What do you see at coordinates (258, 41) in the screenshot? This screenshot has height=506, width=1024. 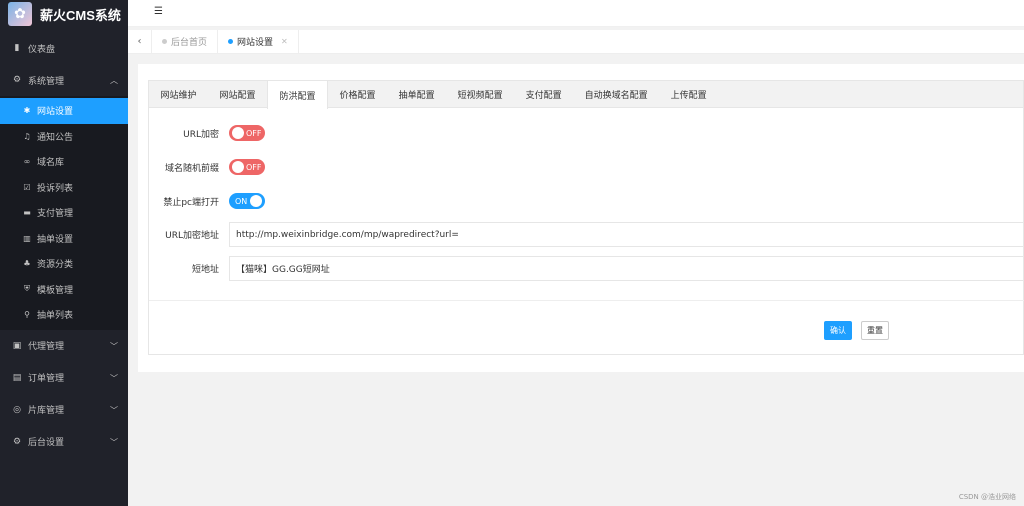 I see `tab-site-settings: 网站设置 ✕` at bounding box center [258, 41].